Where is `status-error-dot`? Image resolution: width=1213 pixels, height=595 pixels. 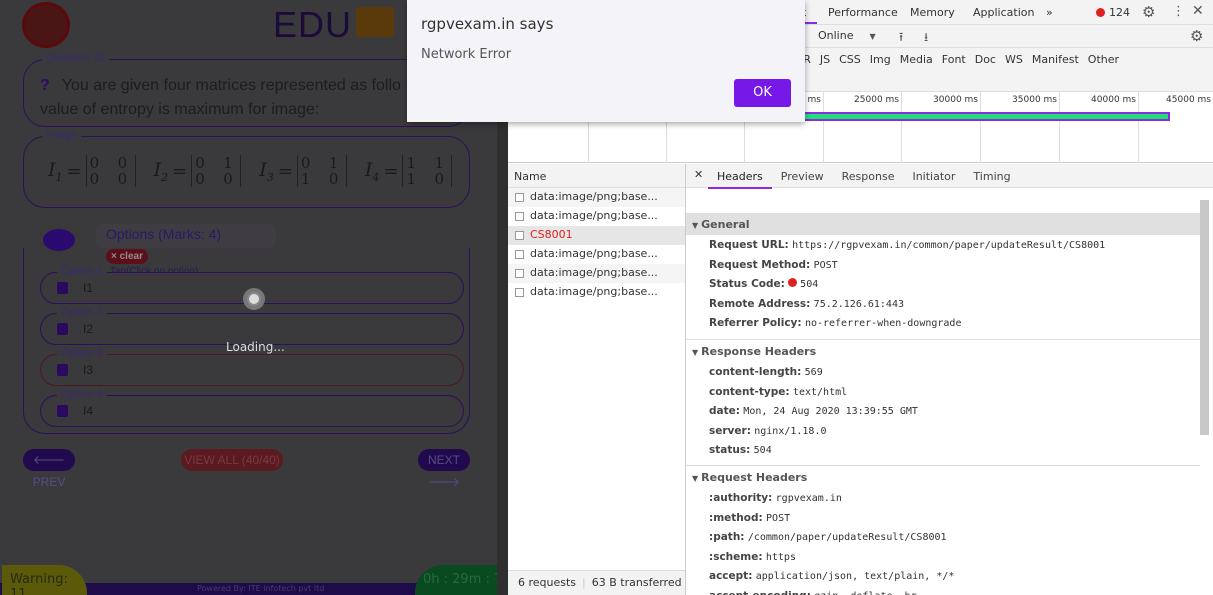 status-error-dot is located at coordinates (793, 282).